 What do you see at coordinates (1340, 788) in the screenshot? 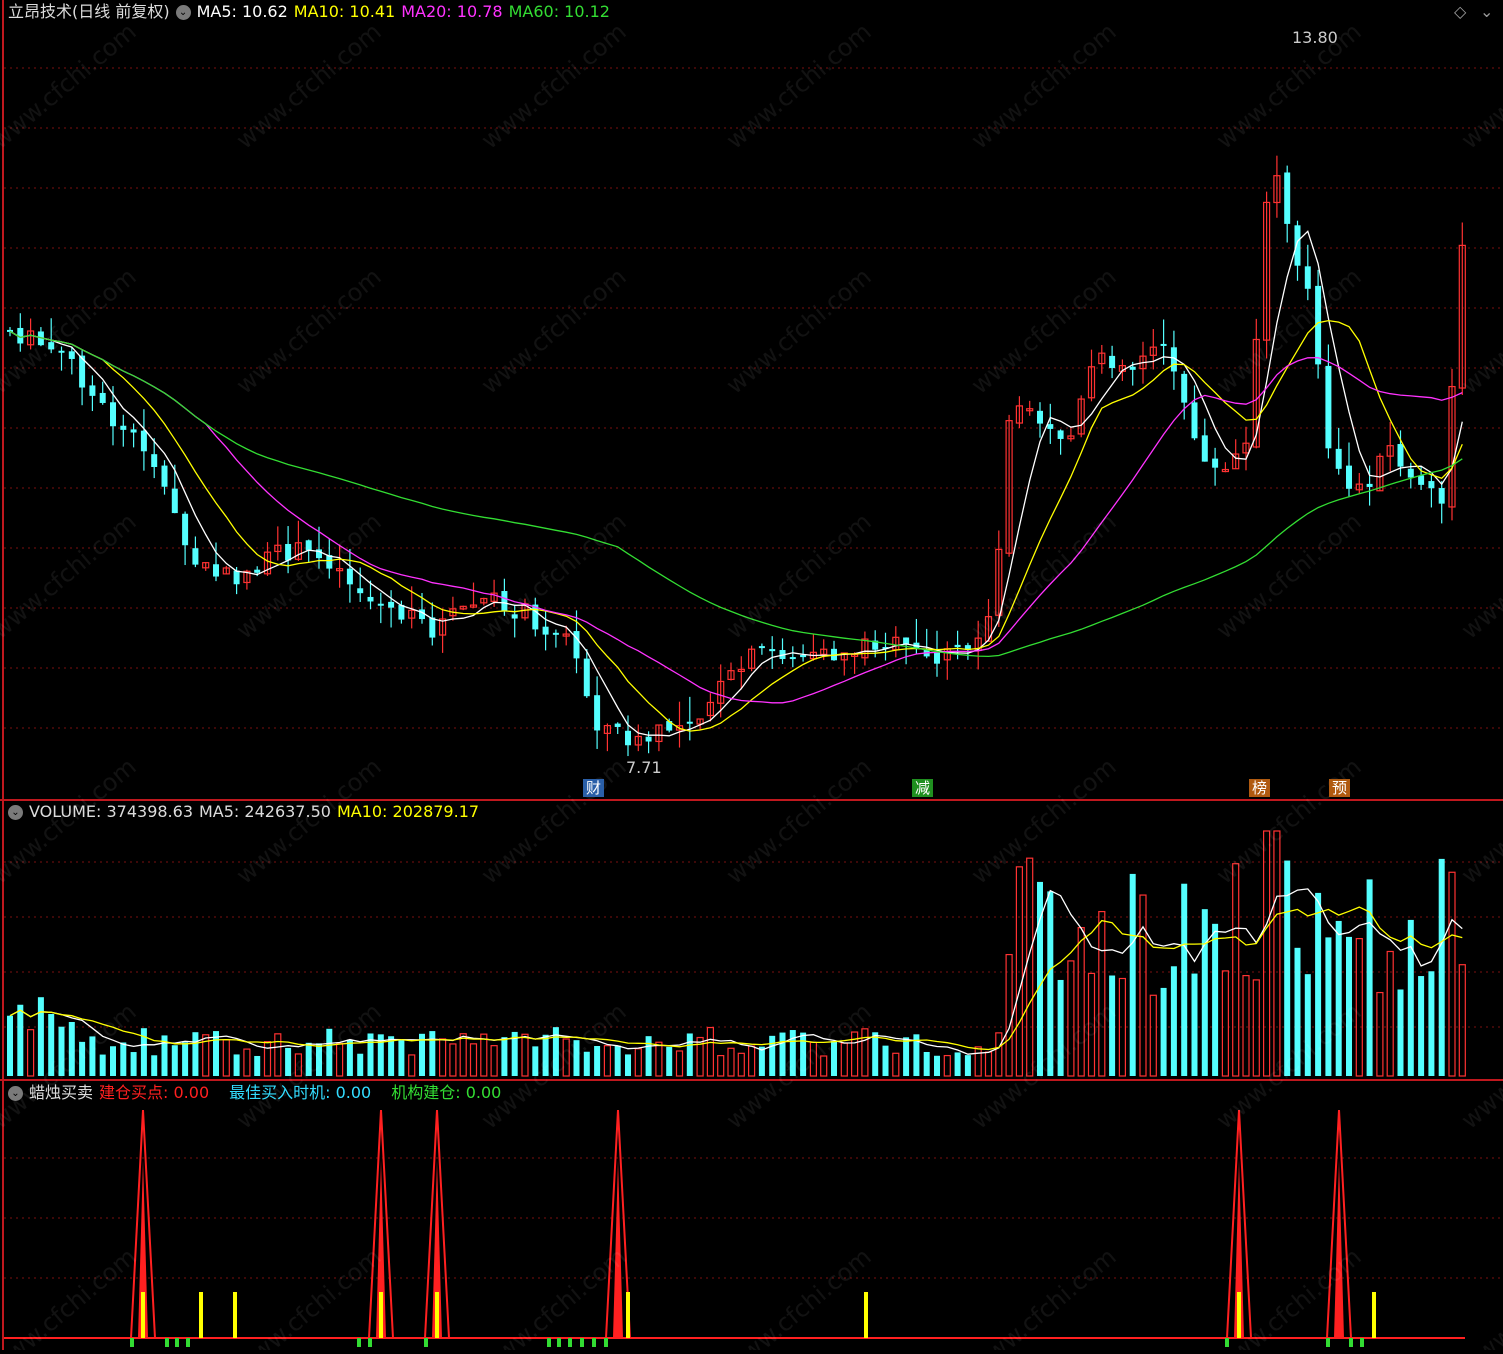
I see `event-tag-forecast: 预` at bounding box center [1340, 788].